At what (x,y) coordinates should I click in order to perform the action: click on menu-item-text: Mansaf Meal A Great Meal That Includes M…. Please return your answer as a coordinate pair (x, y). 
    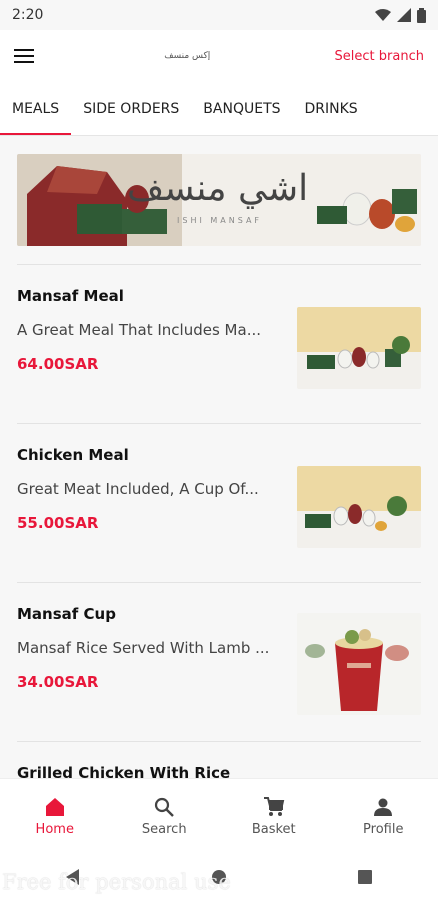
    Looking at the image, I should click on (152, 353).